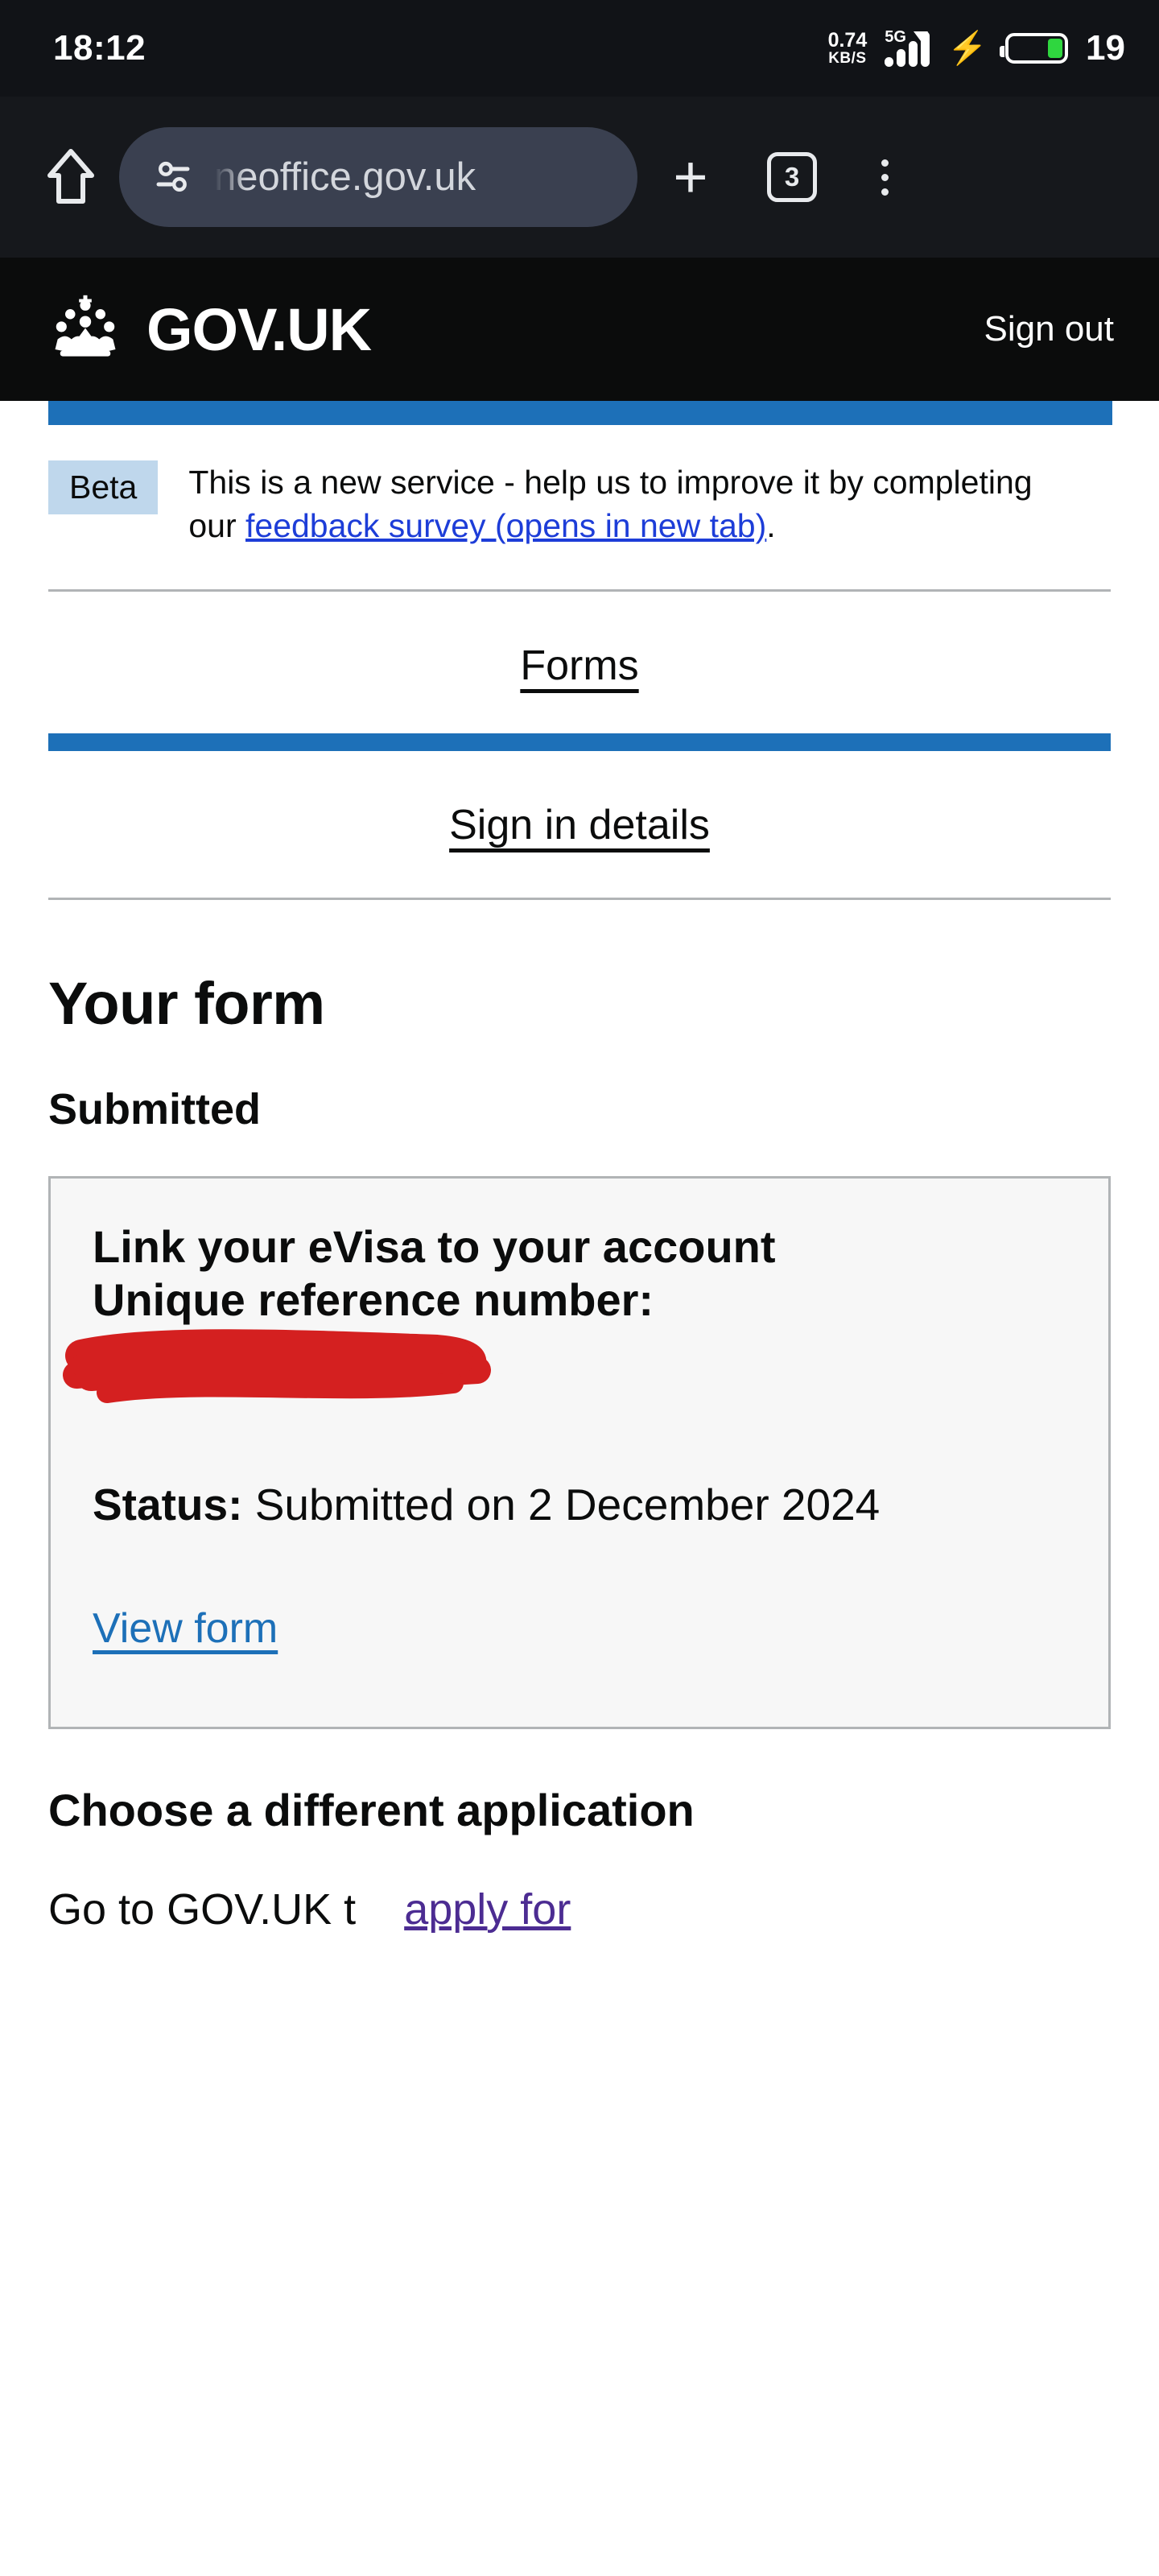 This screenshot has width=1159, height=2576. I want to click on nav-item-forms: Forms, so click(579, 651).